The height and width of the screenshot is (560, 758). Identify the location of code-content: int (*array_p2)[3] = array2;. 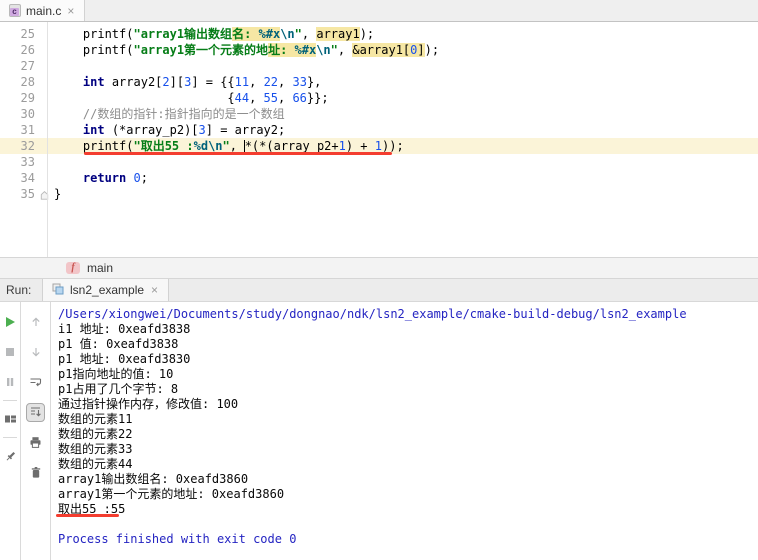
(166, 130).